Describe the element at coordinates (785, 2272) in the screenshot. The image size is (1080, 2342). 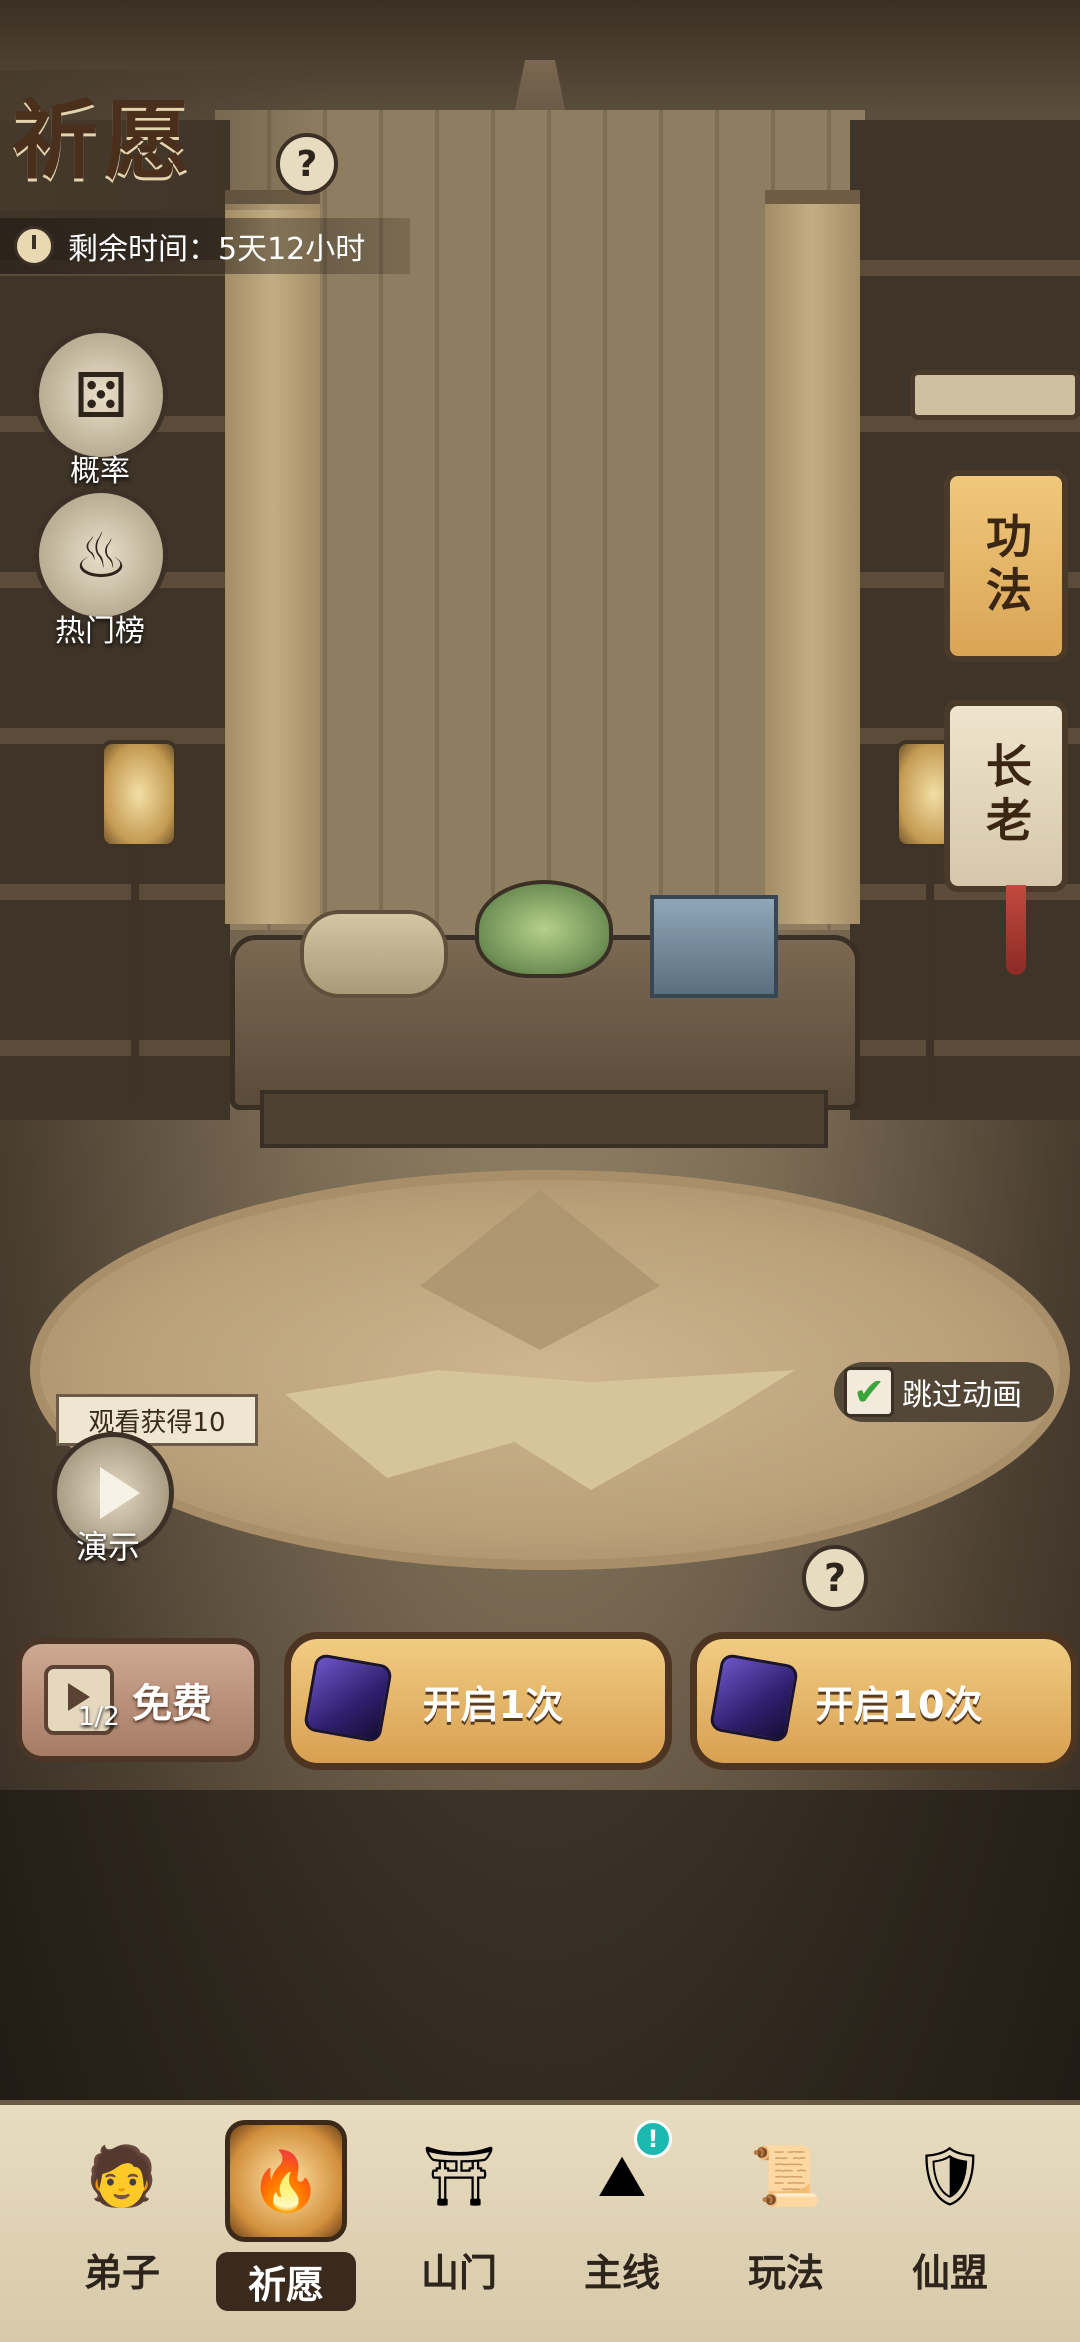
I see `nav-label: 玩法` at that location.